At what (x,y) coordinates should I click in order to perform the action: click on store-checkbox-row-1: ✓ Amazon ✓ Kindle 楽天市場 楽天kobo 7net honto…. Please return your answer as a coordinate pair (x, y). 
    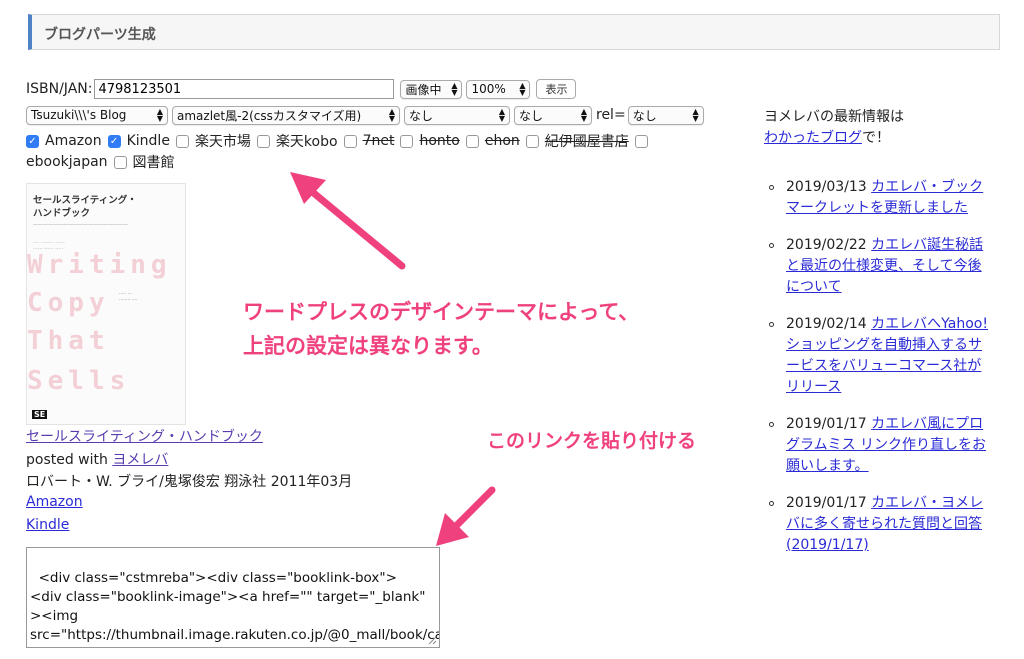
    Looking at the image, I should click on (340, 141).